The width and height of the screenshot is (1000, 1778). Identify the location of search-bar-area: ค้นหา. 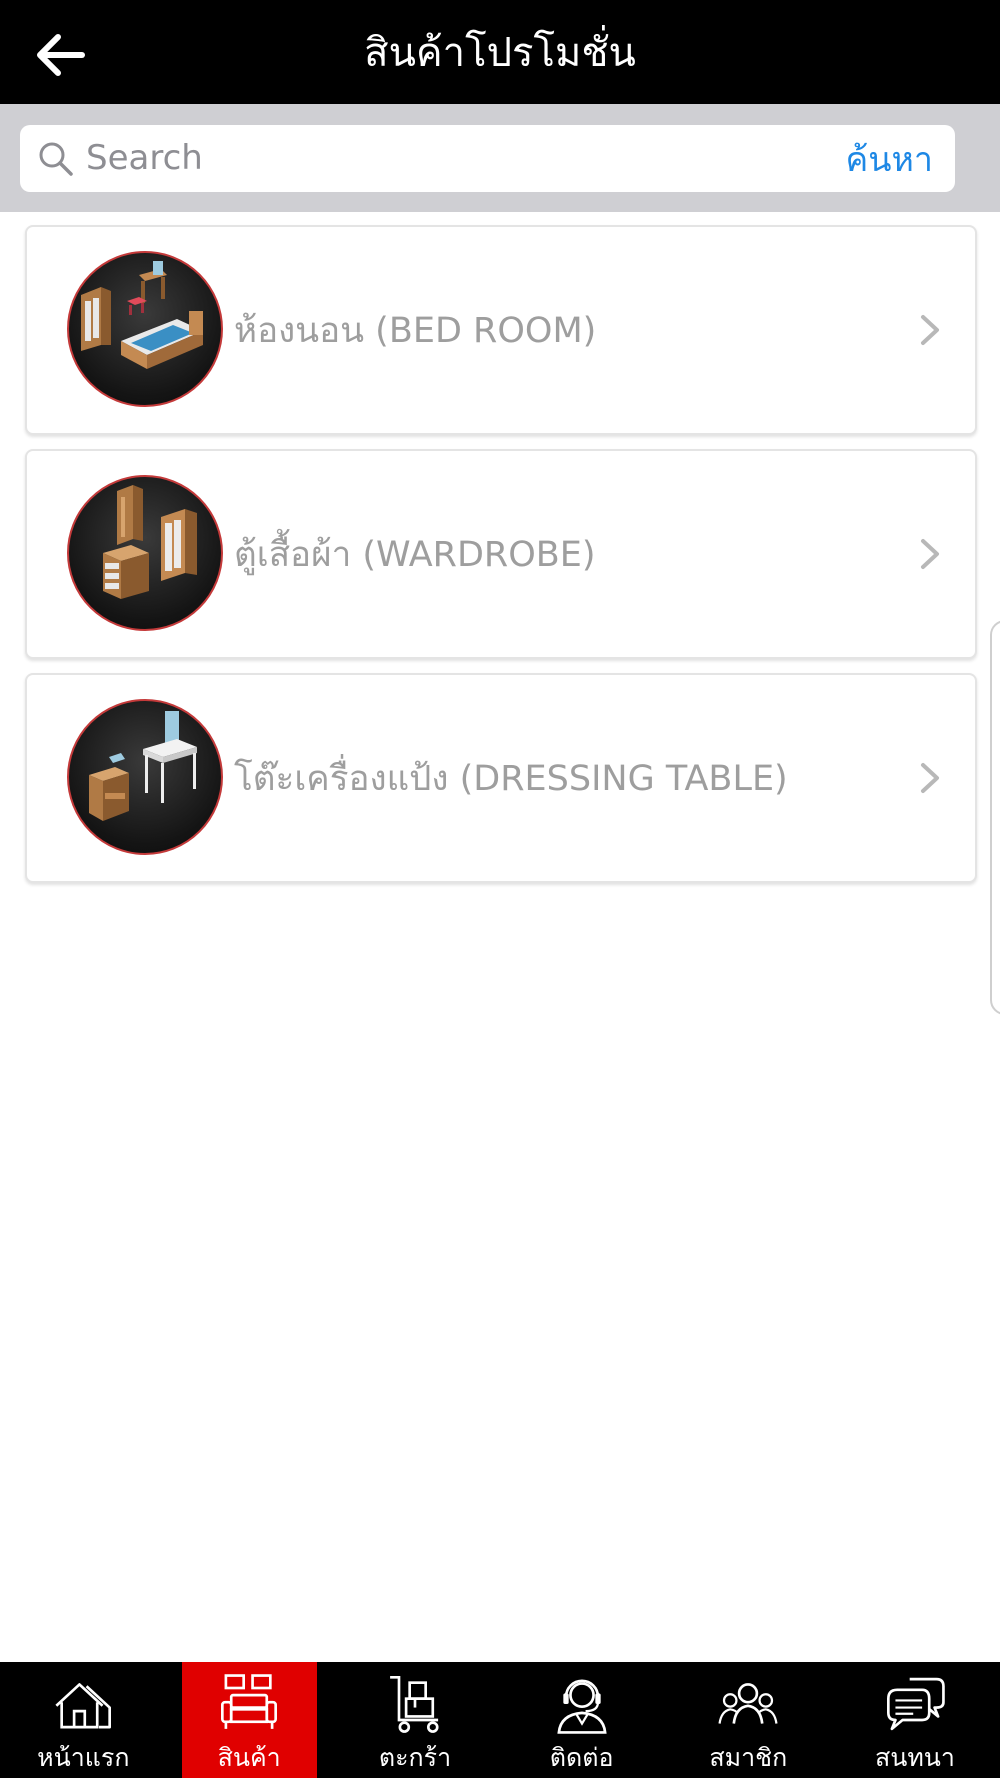
(500, 158).